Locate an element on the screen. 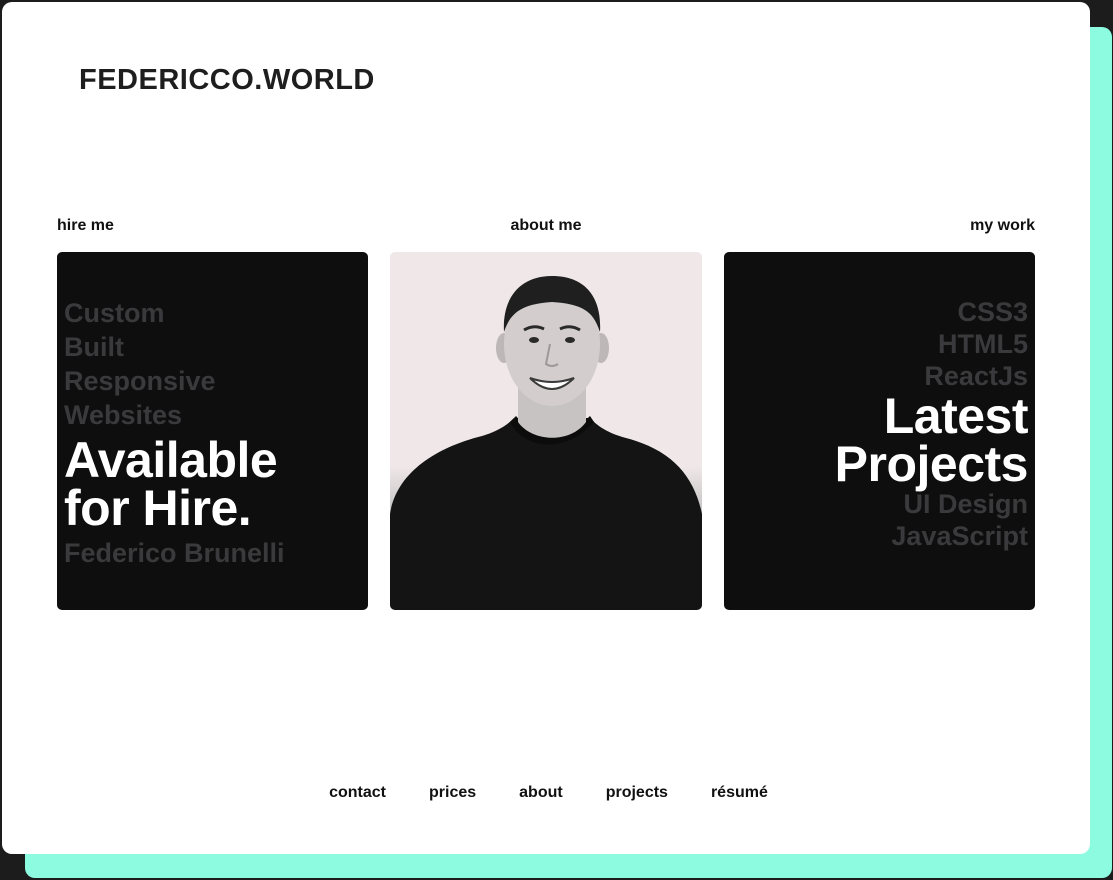  nav-link-about: about is located at coordinates (541, 793).